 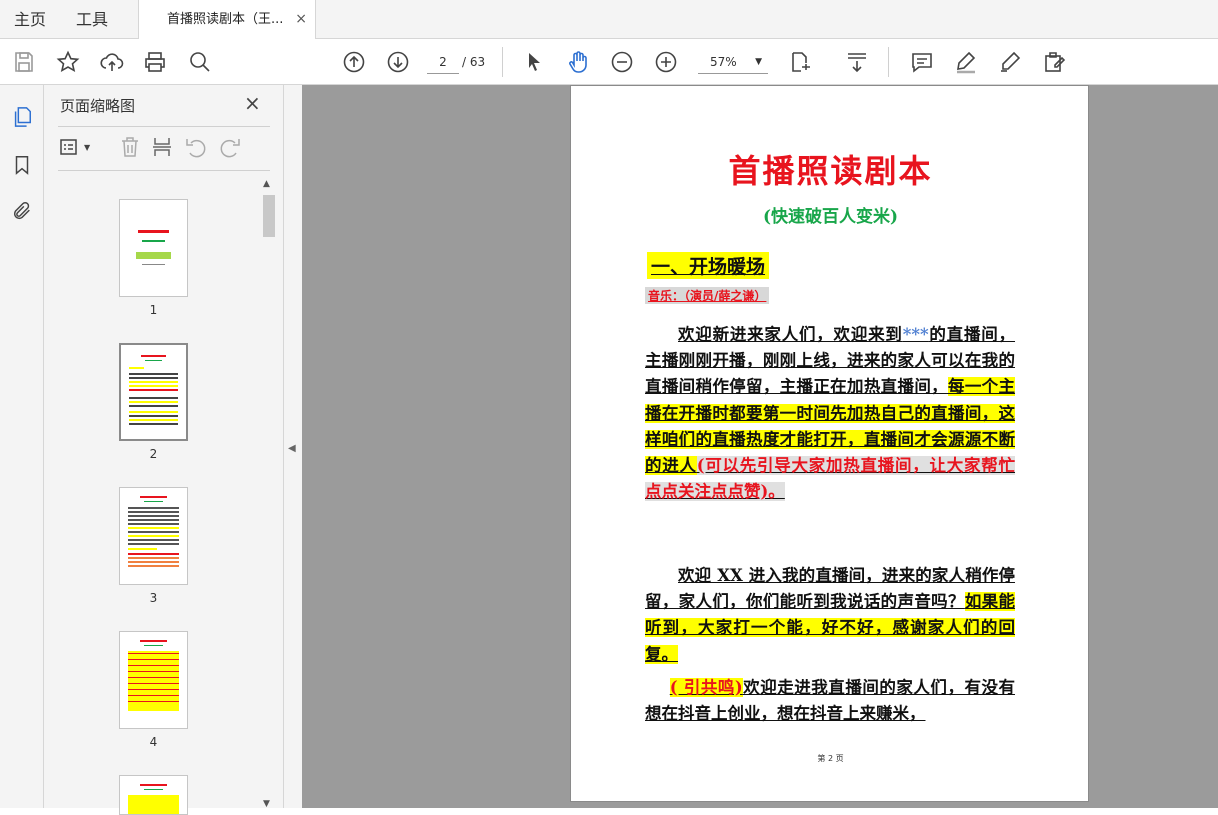 What do you see at coordinates (830, 758) in the screenshot?
I see `page-footer: 第 2 页` at bounding box center [830, 758].